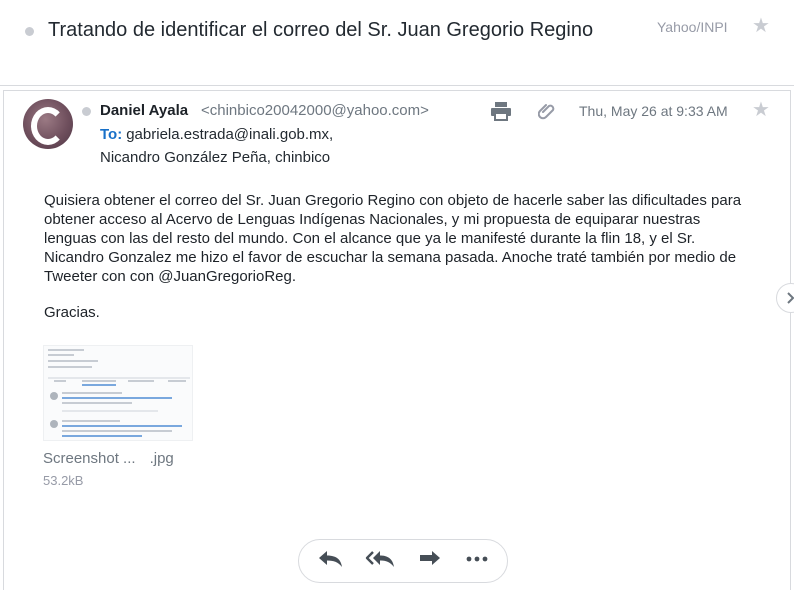  I want to click on to-label: To:, so click(111, 134).